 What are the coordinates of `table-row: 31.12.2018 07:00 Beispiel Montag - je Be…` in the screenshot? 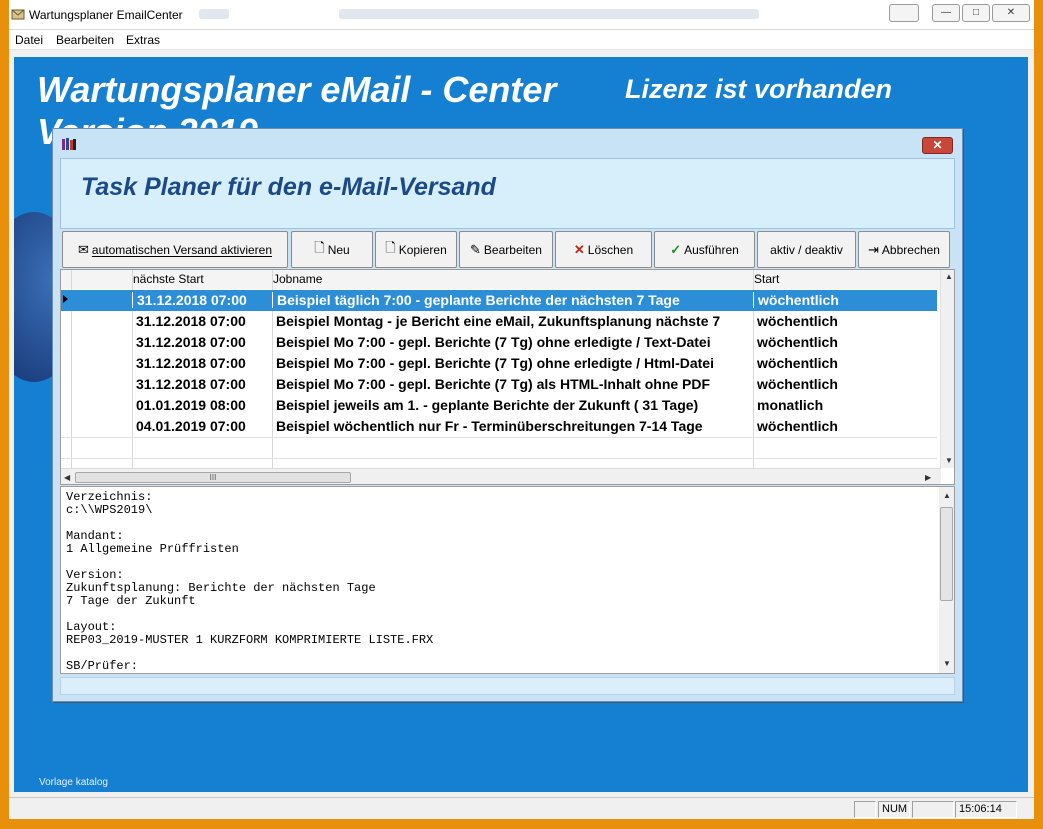 It's located at (499, 321).